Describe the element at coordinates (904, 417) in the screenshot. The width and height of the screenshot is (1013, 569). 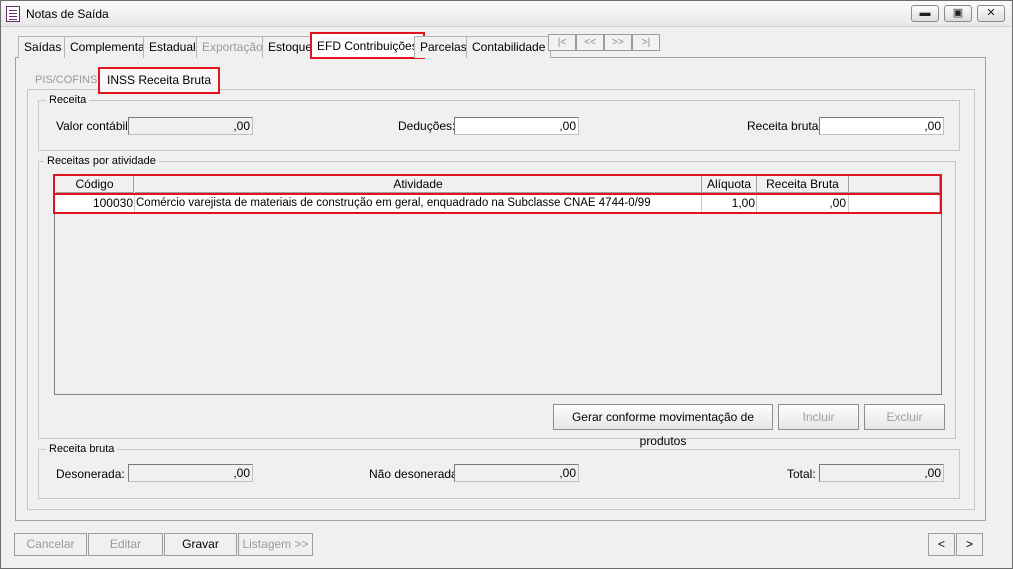
I see `excluir-button: Excluir` at that location.